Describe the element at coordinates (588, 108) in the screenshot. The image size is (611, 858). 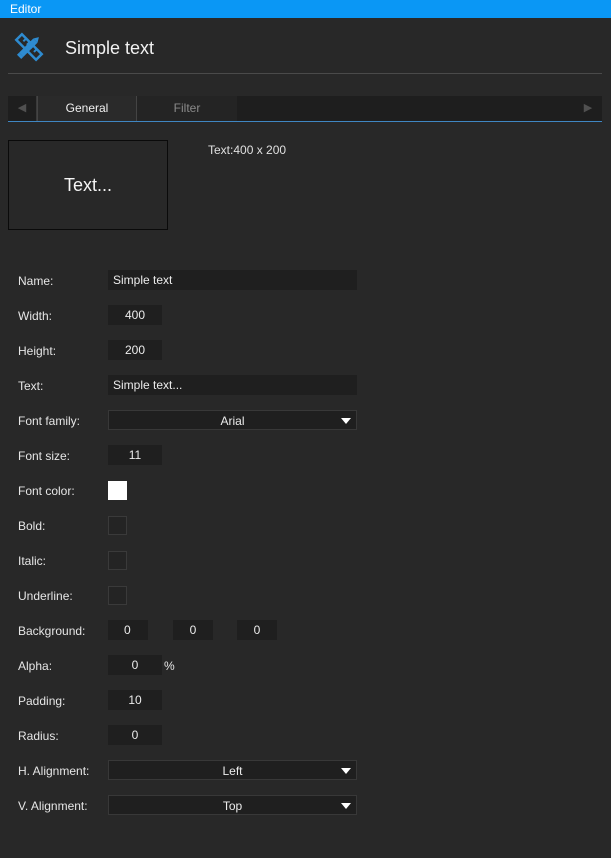
I see `chevron-right-icon: ▶` at that location.